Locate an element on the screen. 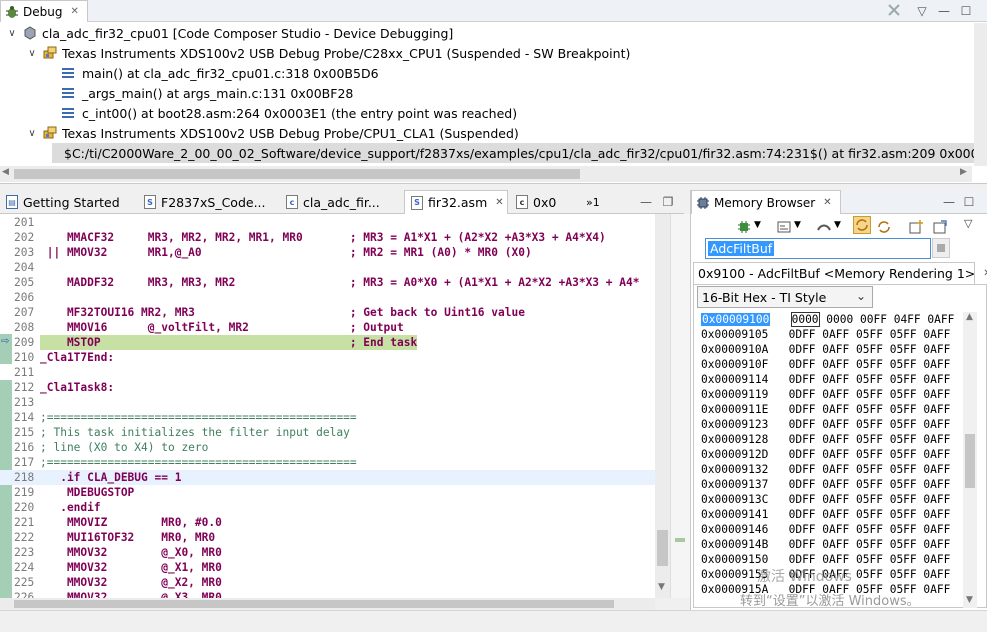 The image size is (987, 632). code-line: 211 is located at coordinates (327, 372).